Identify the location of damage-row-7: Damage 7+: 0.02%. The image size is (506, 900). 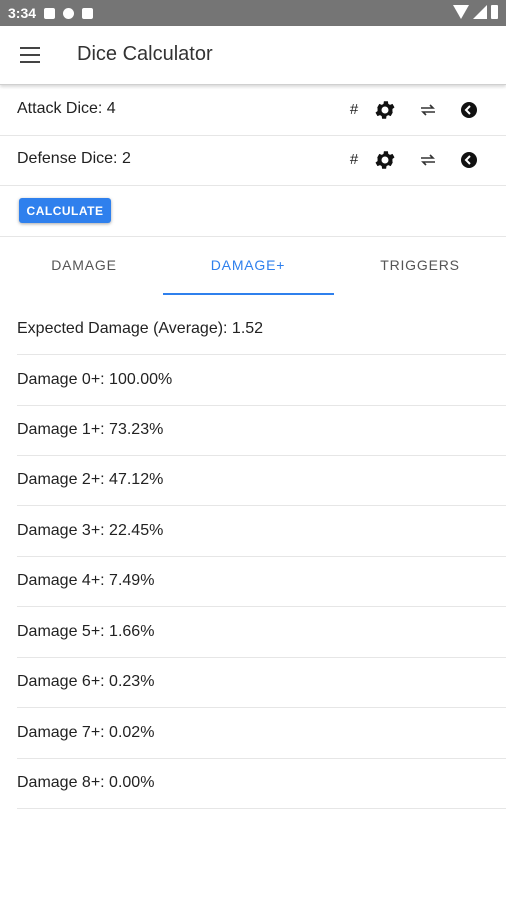
(261, 733).